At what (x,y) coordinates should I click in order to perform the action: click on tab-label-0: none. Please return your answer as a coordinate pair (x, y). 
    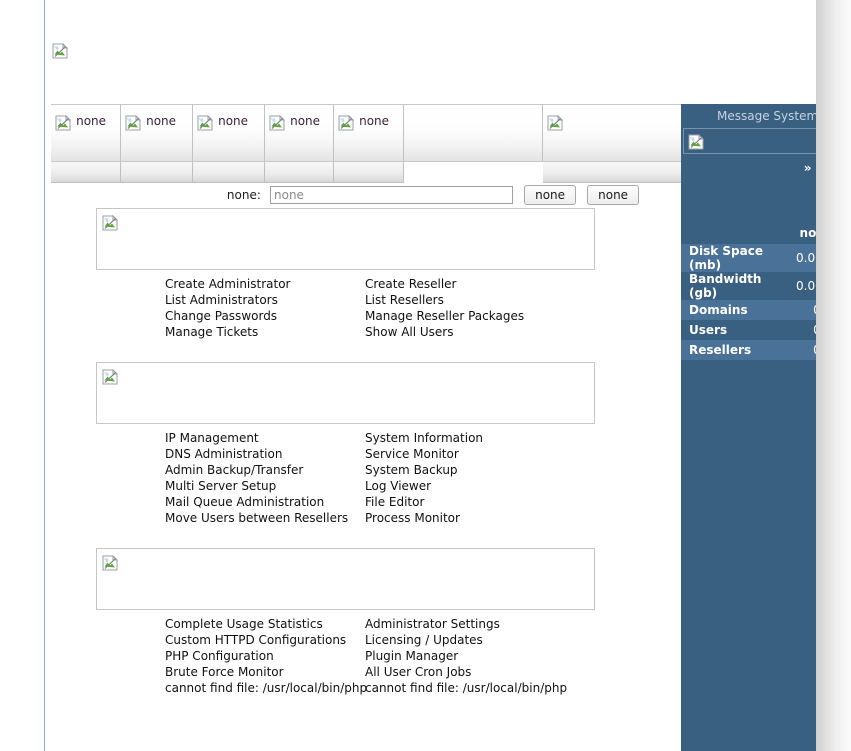
    Looking at the image, I should click on (91, 121).